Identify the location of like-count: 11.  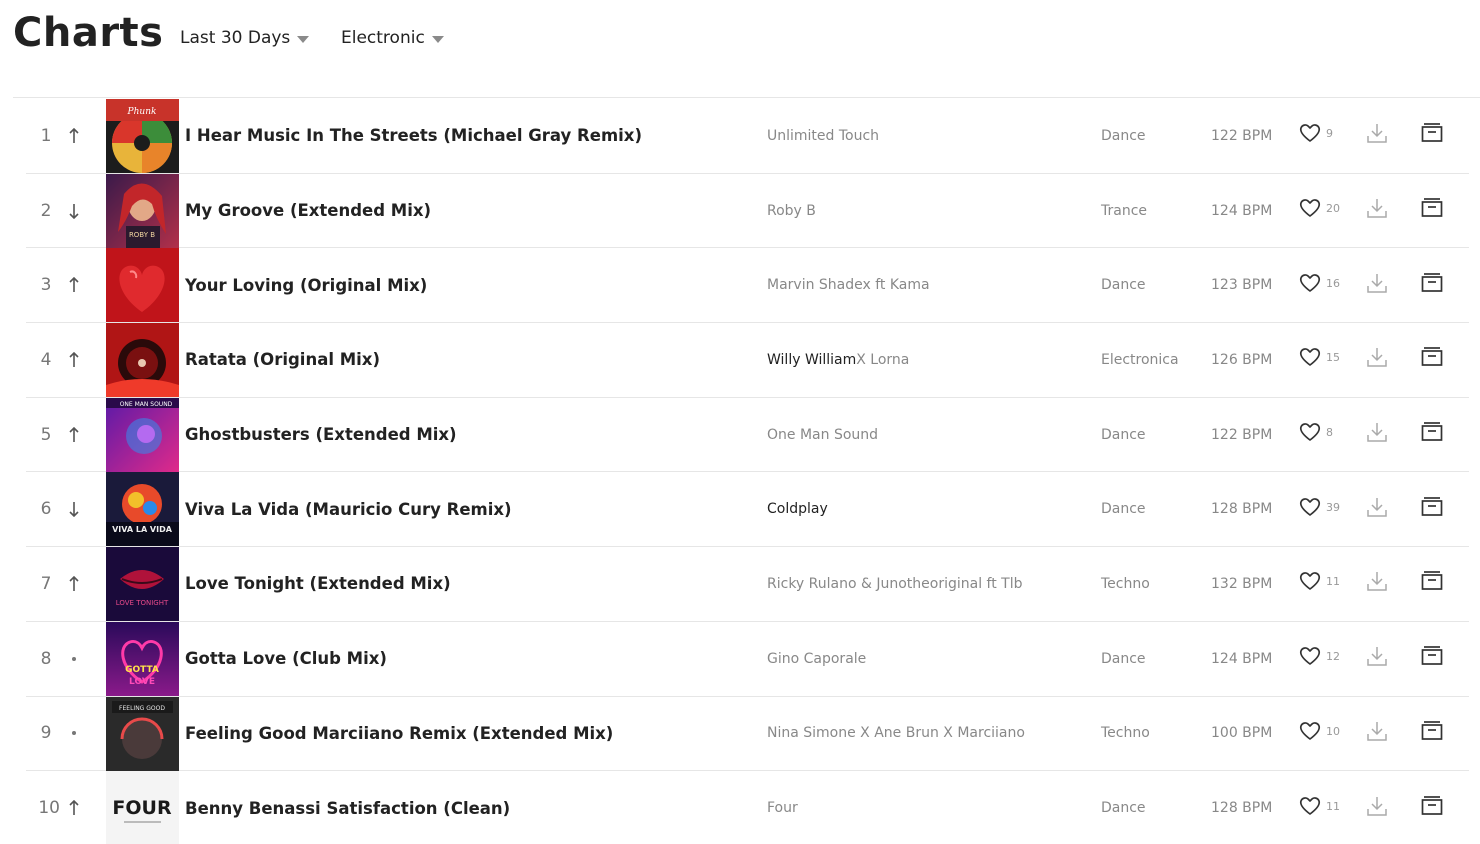
(1333, 806).